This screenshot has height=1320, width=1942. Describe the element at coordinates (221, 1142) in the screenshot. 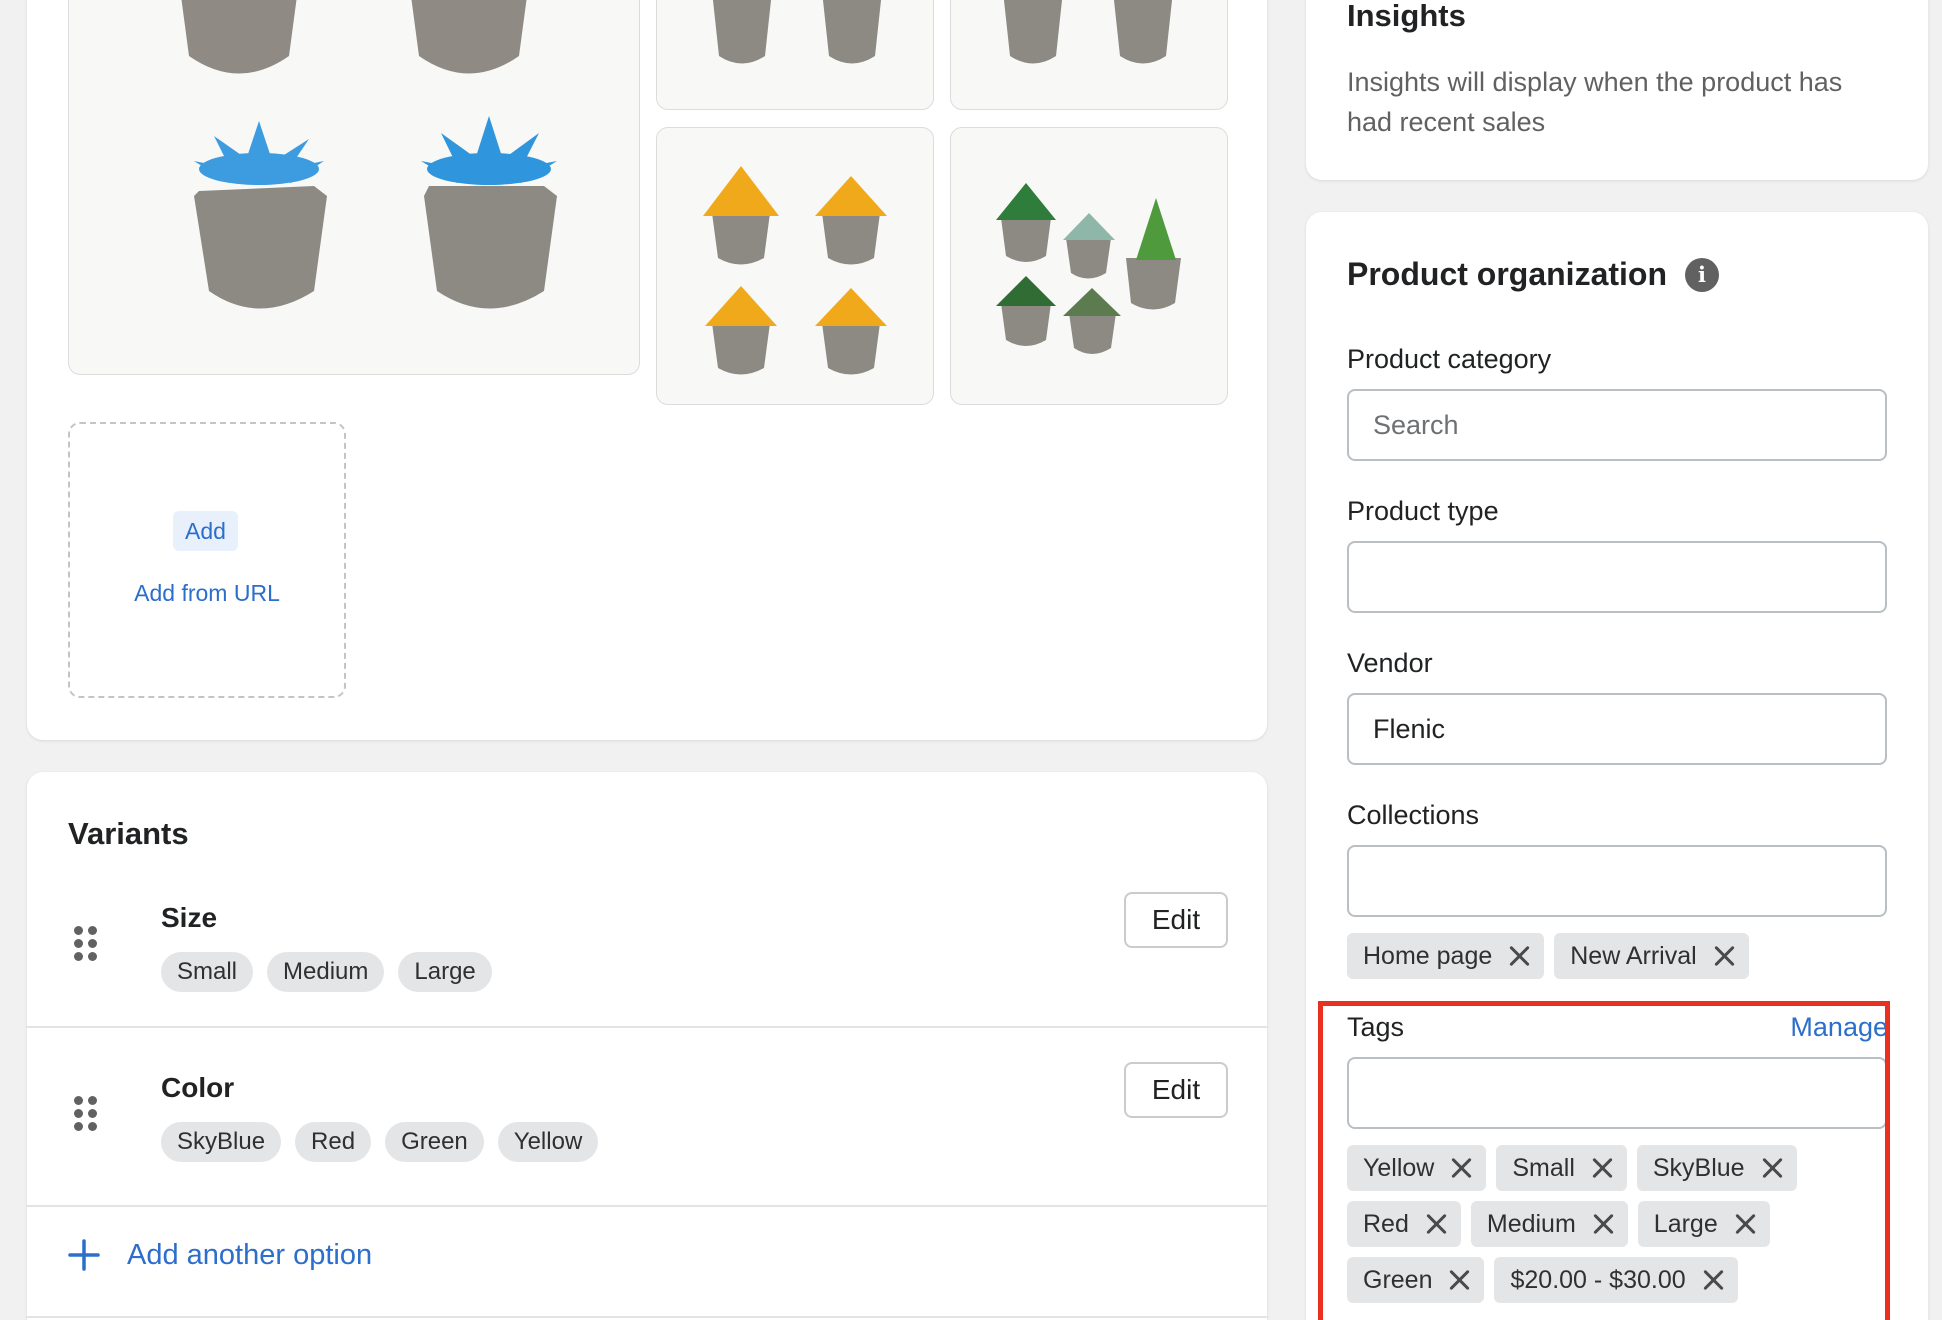

I see `option-value-pill: SkyBlue` at that location.